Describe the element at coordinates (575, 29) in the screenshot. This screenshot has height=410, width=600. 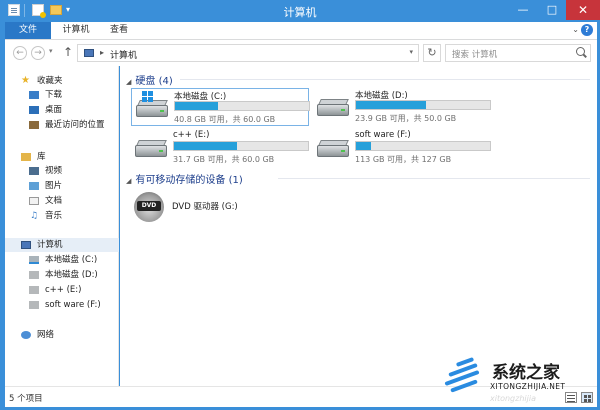
I see `expand-ribbon-chevron-icon: ⌄` at that location.